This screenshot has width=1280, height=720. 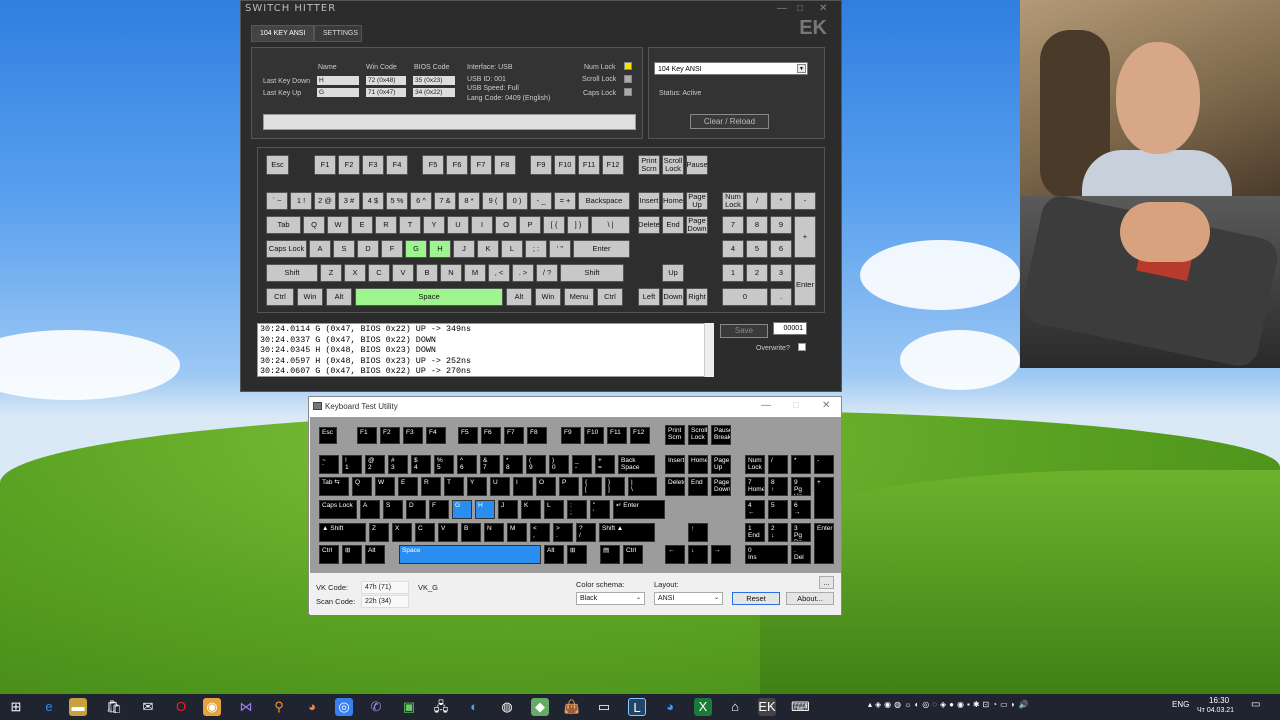 What do you see at coordinates (824, 543) in the screenshot?
I see `key-num-14: Enter` at bounding box center [824, 543].